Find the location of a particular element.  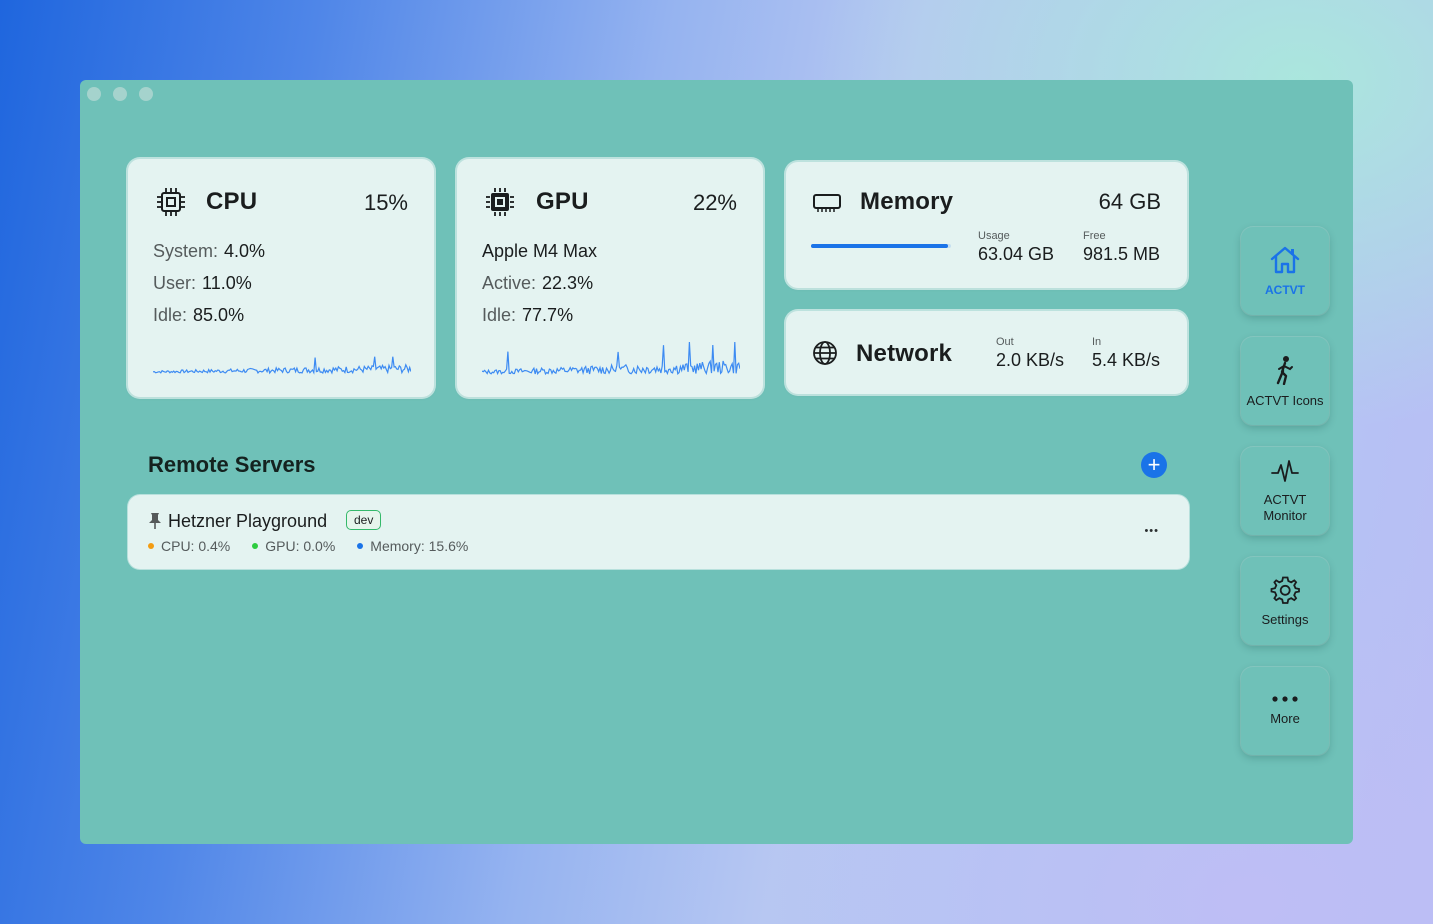

cpu-chip-icon is located at coordinates (171, 202).